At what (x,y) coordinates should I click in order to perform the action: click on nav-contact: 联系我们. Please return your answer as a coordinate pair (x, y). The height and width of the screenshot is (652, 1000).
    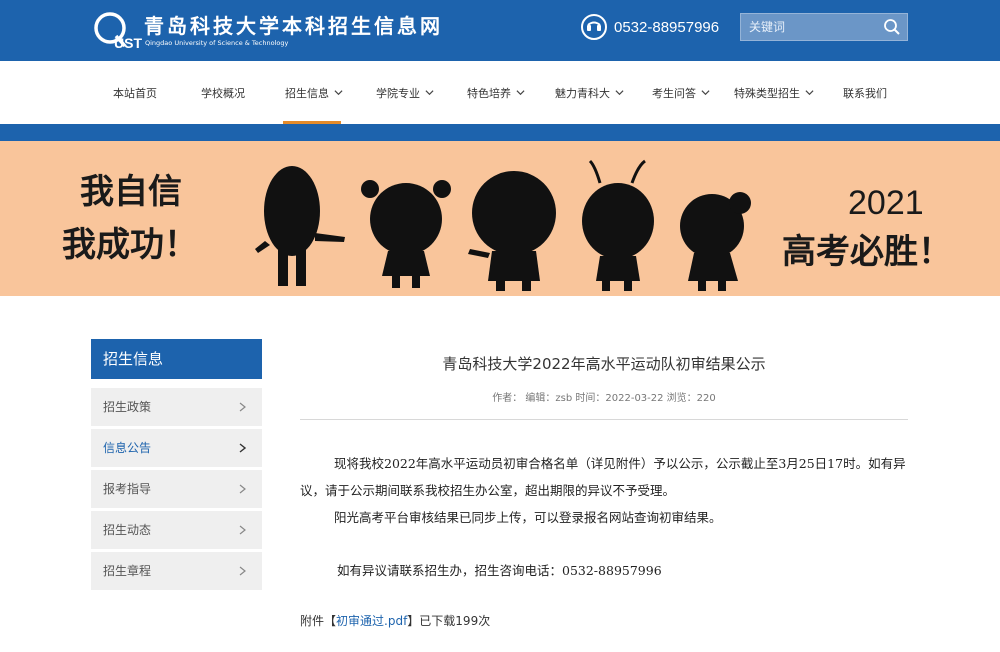
    Looking at the image, I should click on (865, 92).